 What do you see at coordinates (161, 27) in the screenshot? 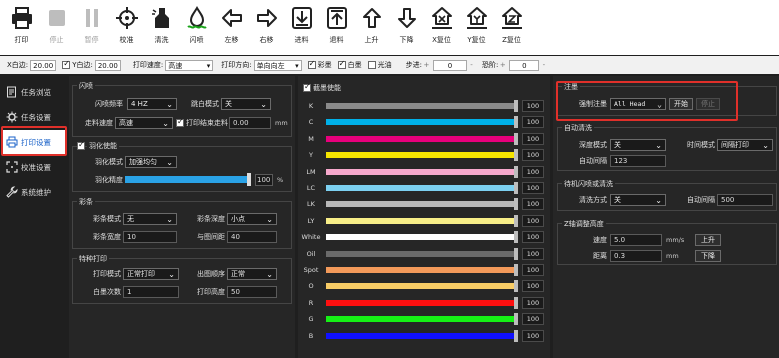
I see `clean-button: 清洗` at bounding box center [161, 27].